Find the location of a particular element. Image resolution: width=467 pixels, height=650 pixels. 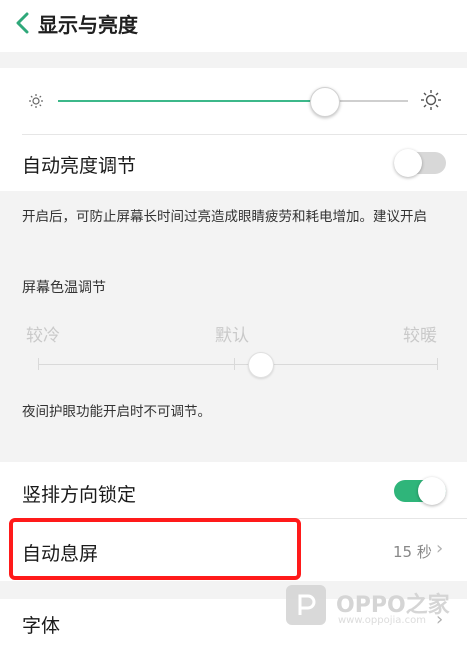

chevron-left-icon is located at coordinates (23, 23).